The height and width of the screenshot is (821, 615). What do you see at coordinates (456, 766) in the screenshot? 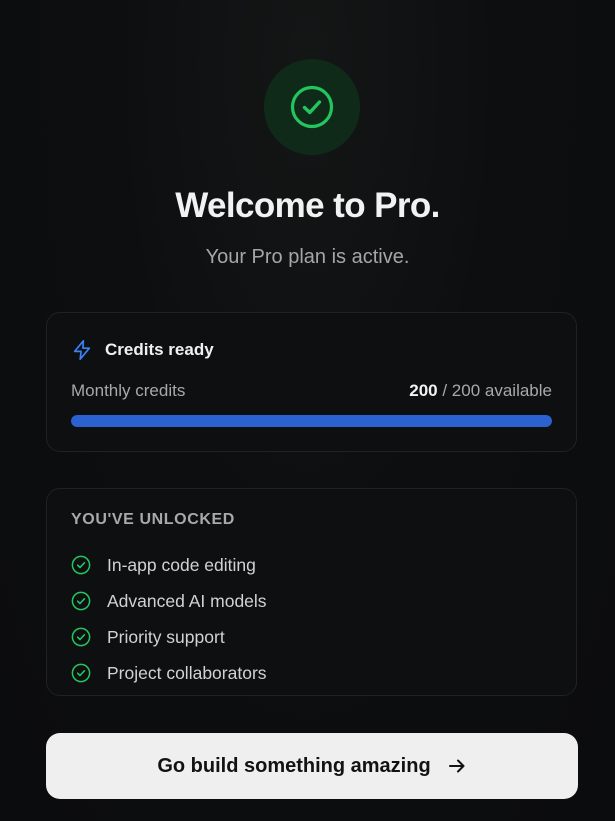
I see `arrow-right-icon` at bounding box center [456, 766].